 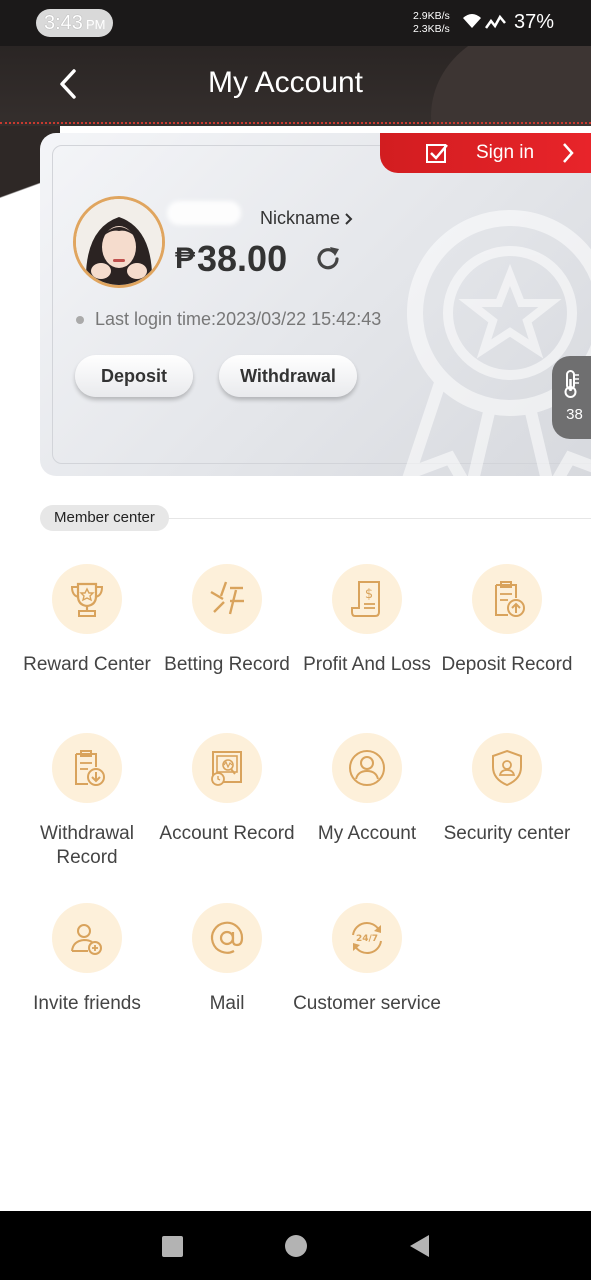 I want to click on shield-user-icon, so click(x=507, y=768).